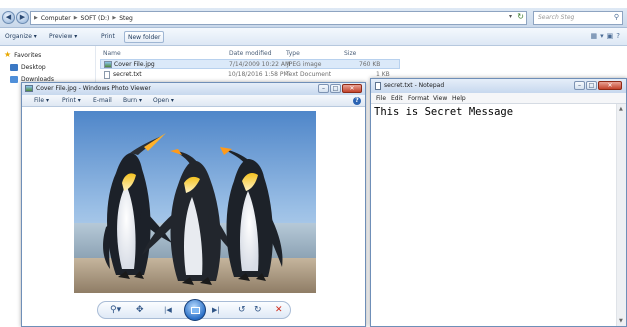  Describe the element at coordinates (216, 310) in the screenshot. I see `next-icon: ▶|` at that location.